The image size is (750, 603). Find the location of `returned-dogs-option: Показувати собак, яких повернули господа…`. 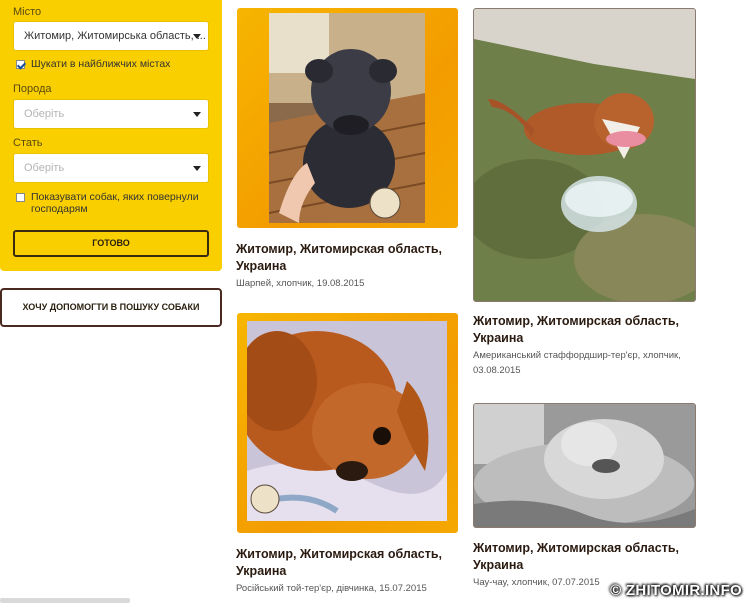

returned-dogs-option: Показувати собак, яких повернули господа… is located at coordinates (111, 203).